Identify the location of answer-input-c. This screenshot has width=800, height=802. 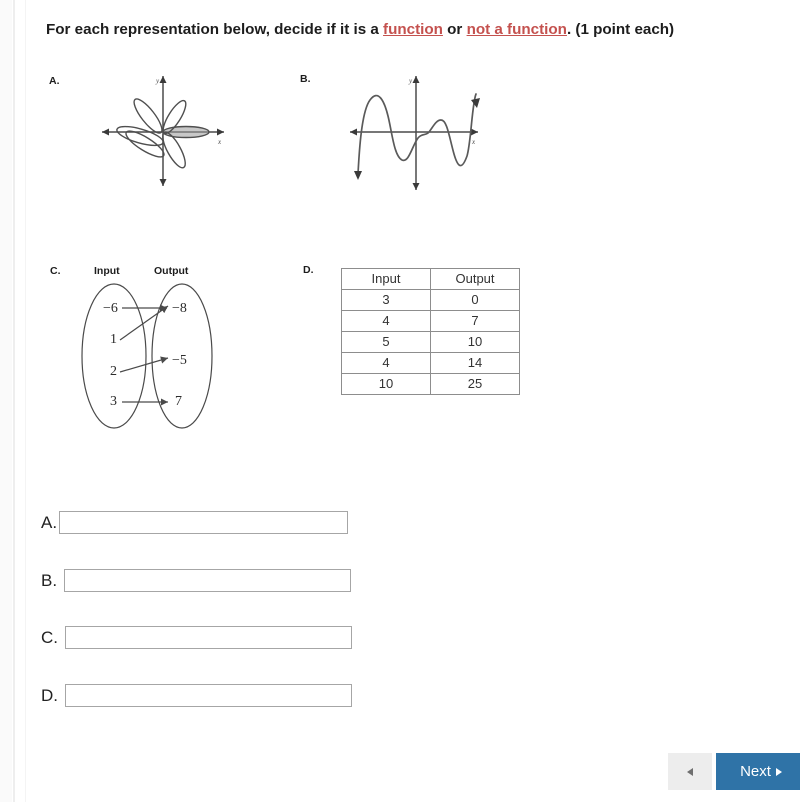
(208, 637).